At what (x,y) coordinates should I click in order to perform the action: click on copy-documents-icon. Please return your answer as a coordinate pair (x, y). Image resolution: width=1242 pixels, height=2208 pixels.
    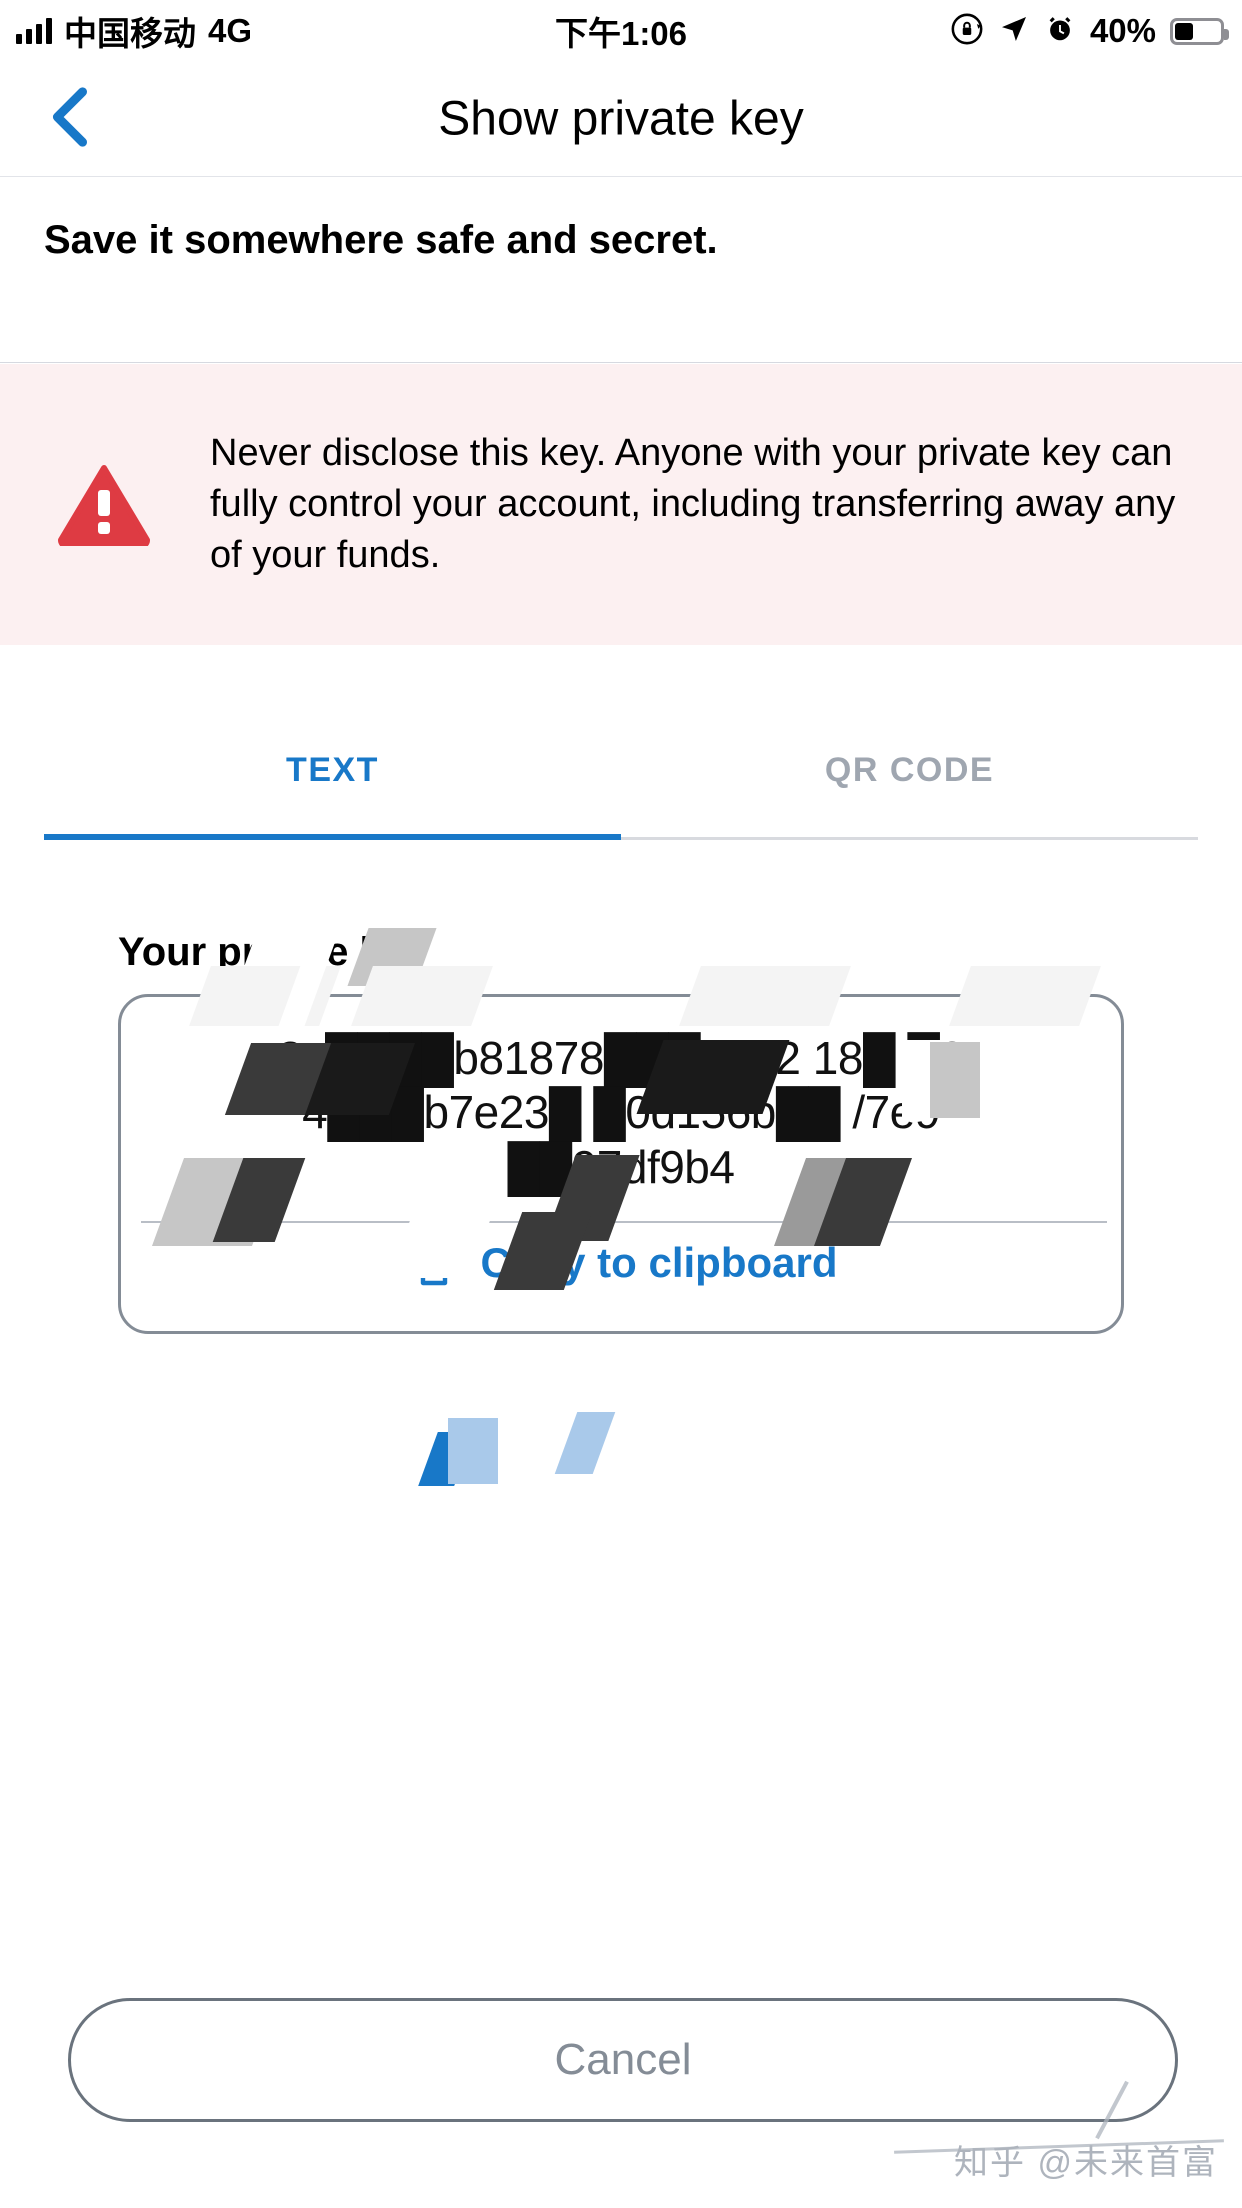
    Looking at the image, I should click on (433, 1262).